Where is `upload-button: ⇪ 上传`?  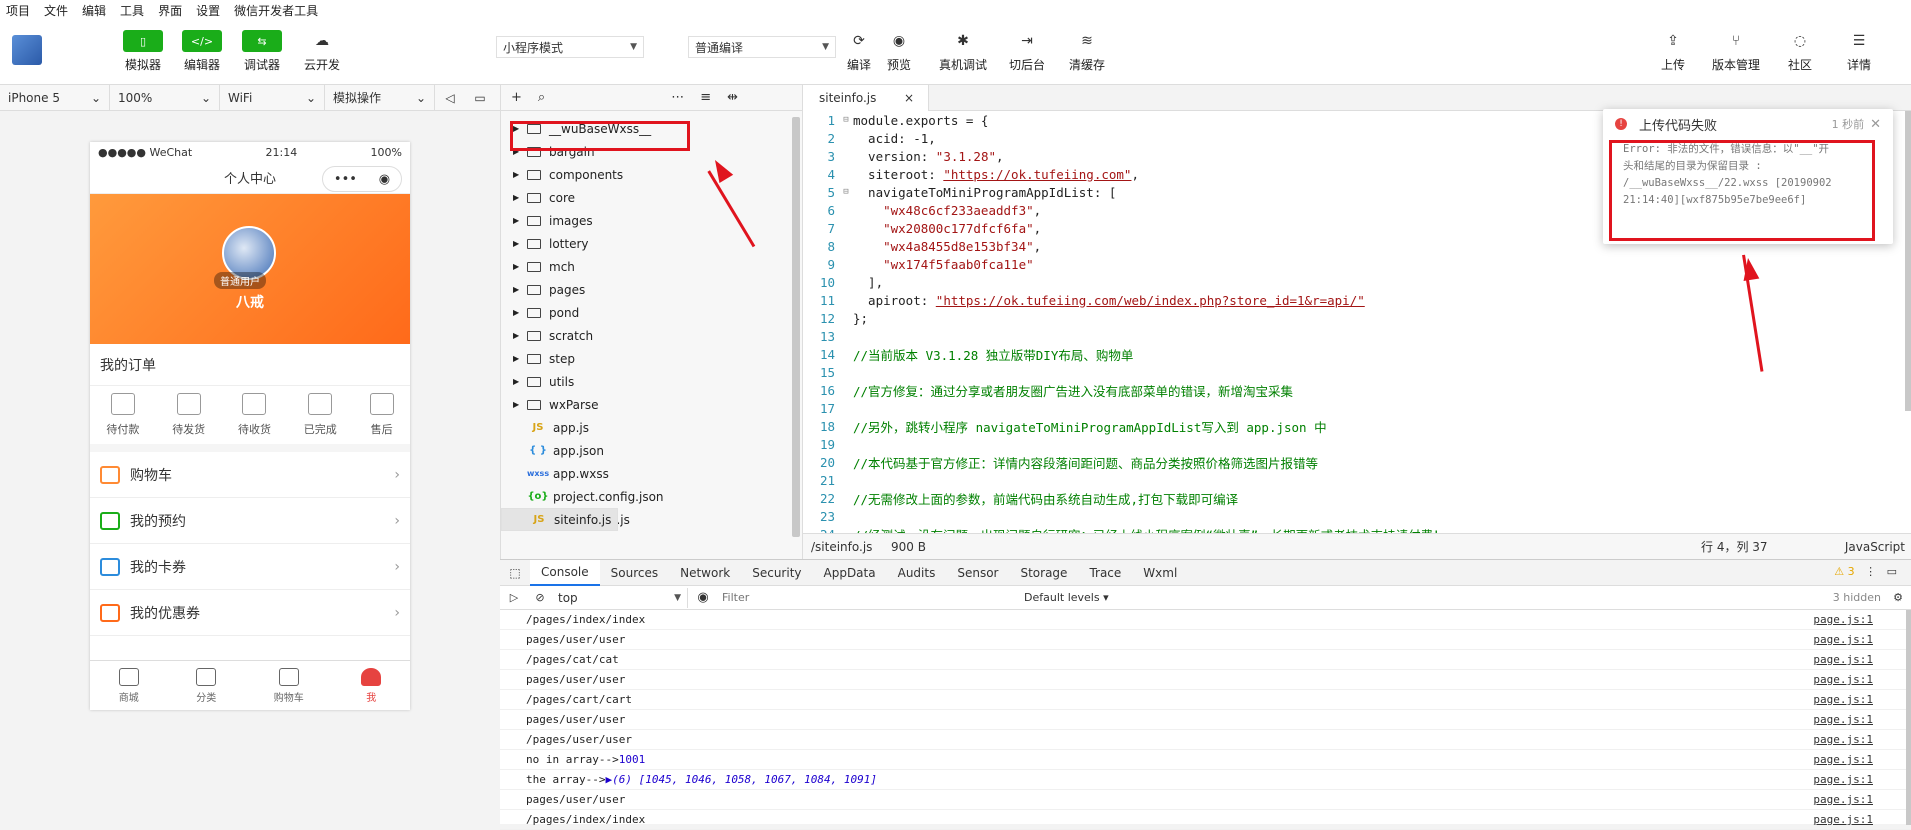 upload-button: ⇪ 上传 is located at coordinates (1673, 51).